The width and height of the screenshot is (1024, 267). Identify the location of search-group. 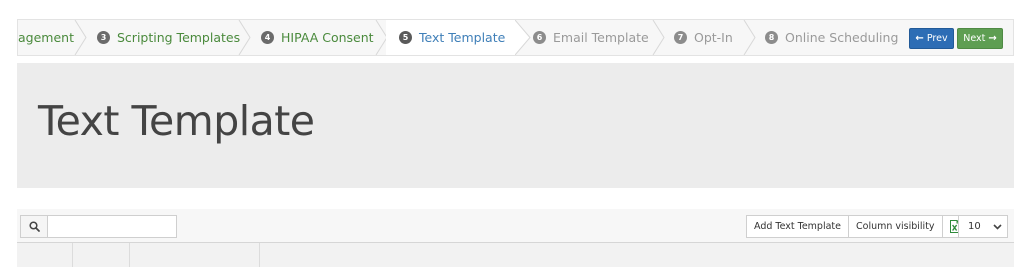
(98, 226).